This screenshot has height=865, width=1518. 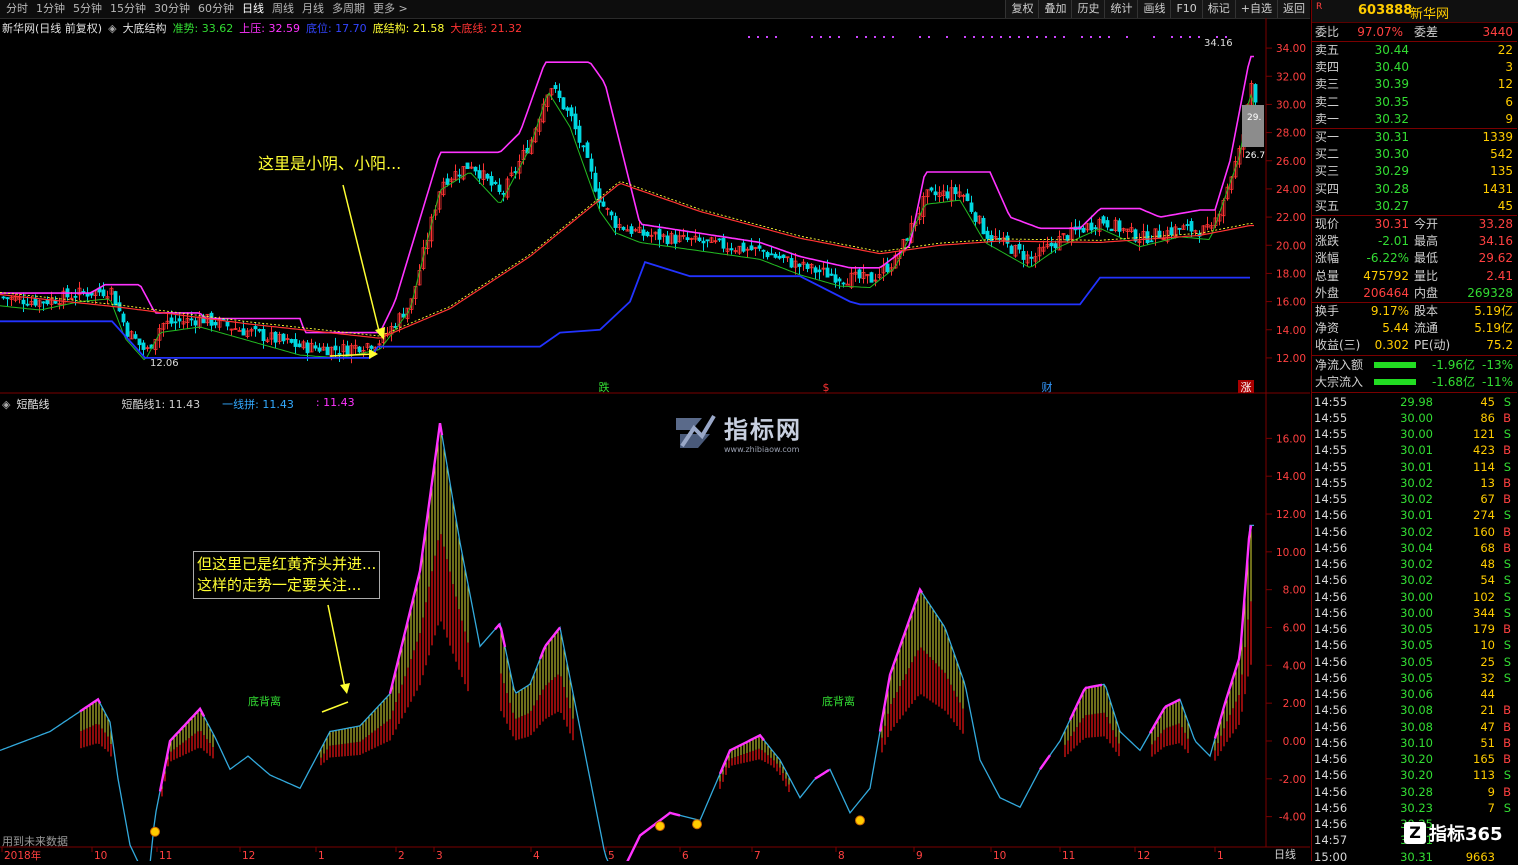 I want to click on tick-row: 14:56 30.02 48 S, so click(x=1414, y=564).